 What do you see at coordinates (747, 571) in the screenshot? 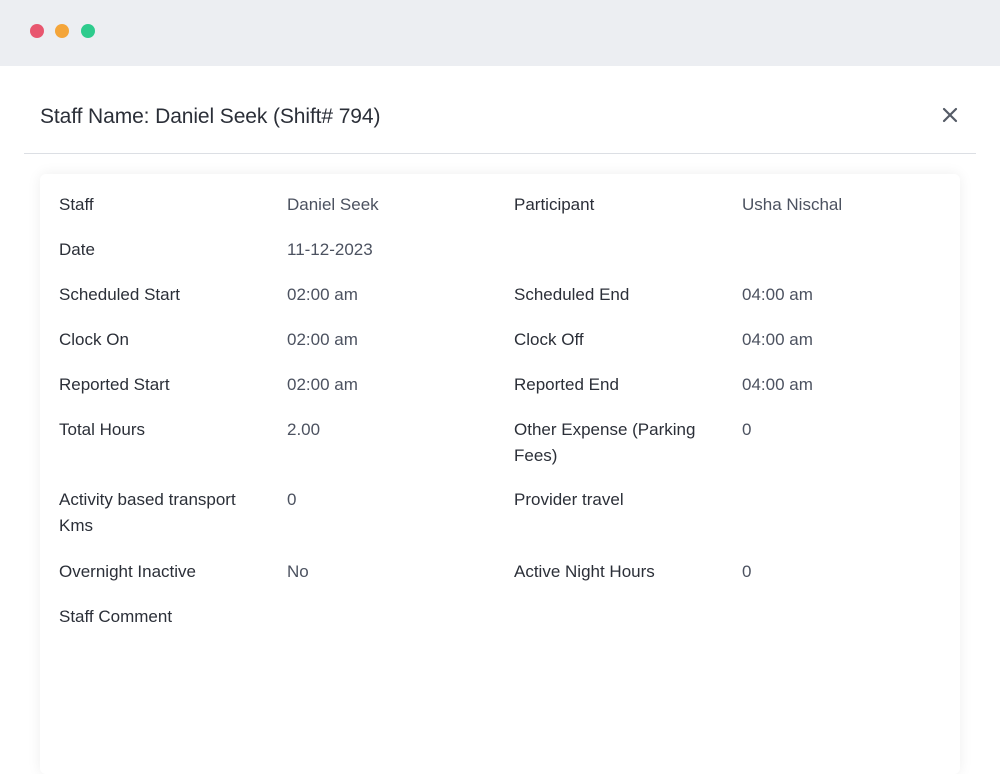
I see `active-night-hours-value: 0` at bounding box center [747, 571].